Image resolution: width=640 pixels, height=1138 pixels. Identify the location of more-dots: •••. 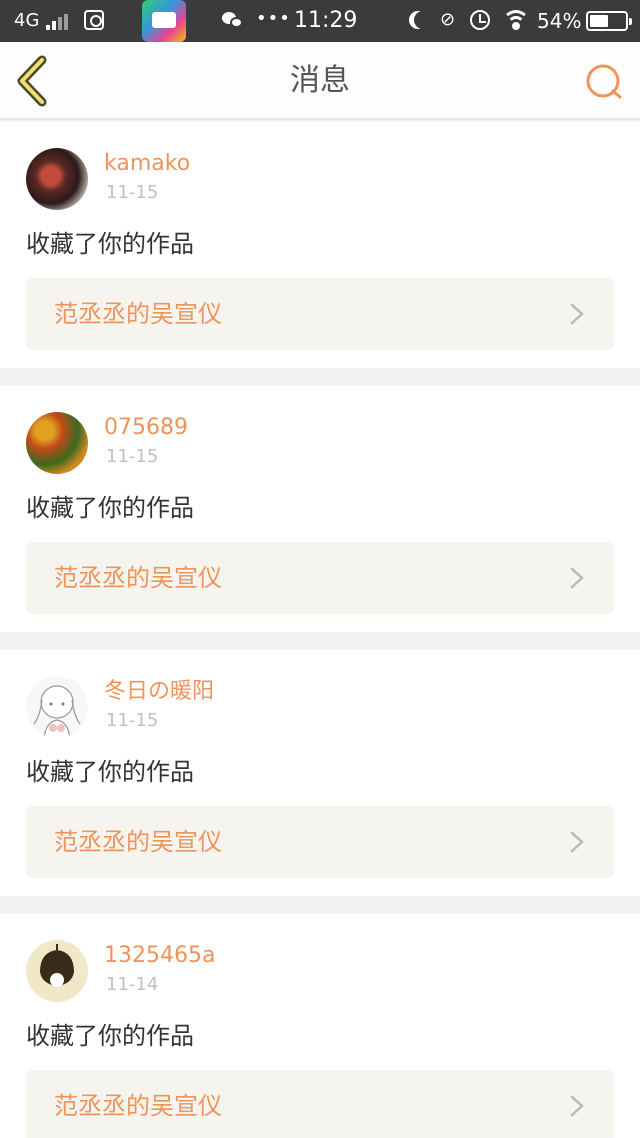
(273, 18).